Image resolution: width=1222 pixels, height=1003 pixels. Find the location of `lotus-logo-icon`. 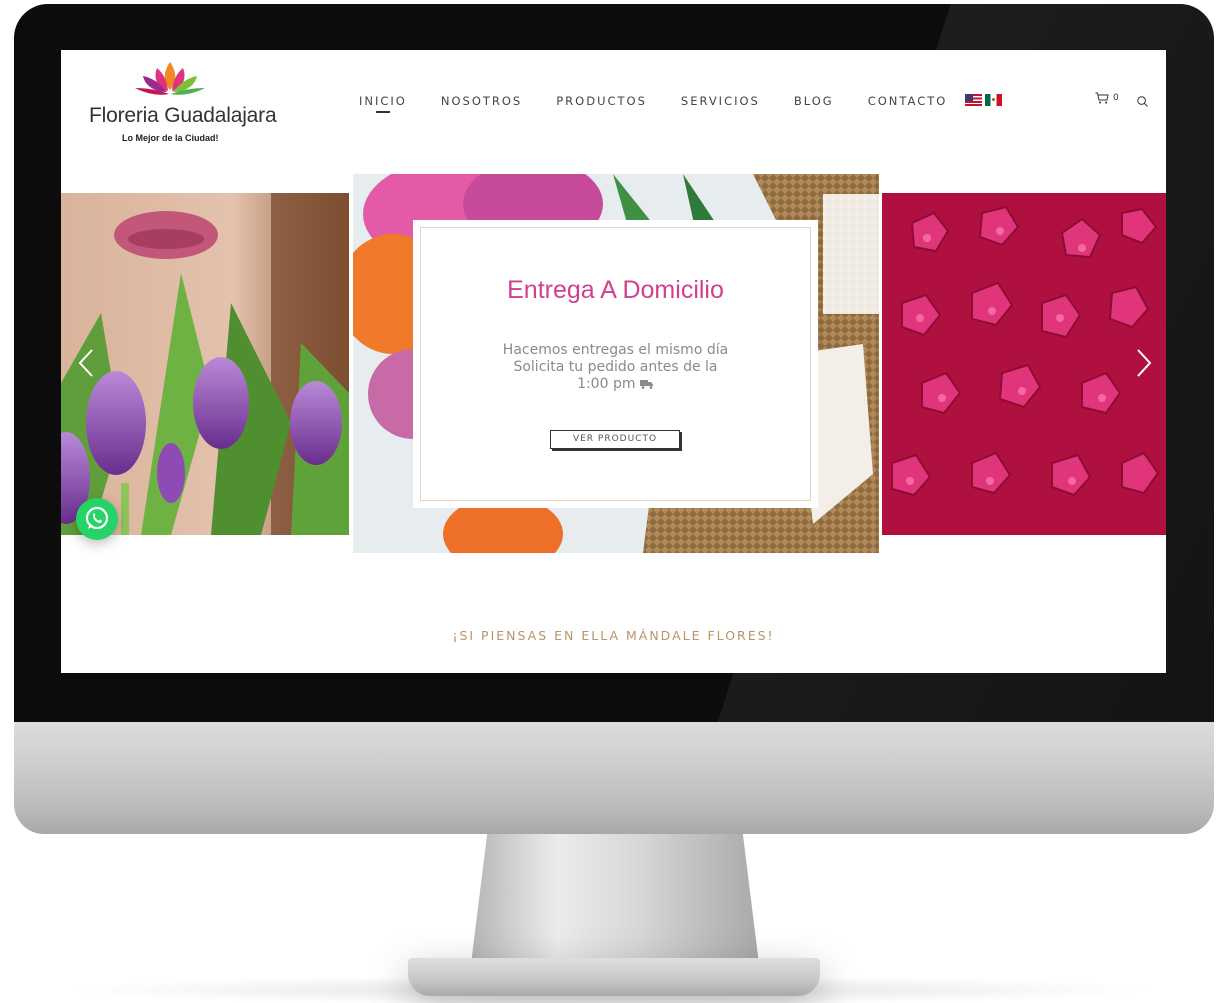

lotus-logo-icon is located at coordinates (170, 78).